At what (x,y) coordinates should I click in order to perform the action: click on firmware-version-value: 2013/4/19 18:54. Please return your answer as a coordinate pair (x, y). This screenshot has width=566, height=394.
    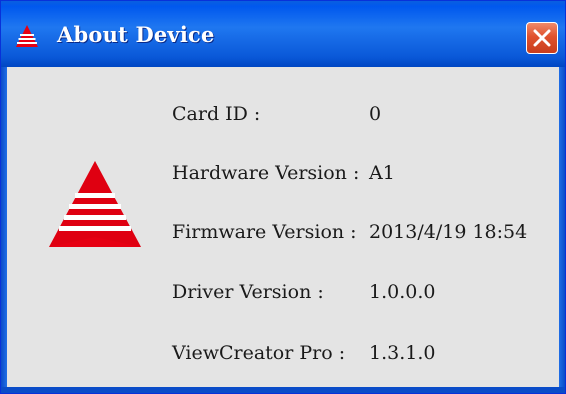
    Looking at the image, I should click on (448, 232).